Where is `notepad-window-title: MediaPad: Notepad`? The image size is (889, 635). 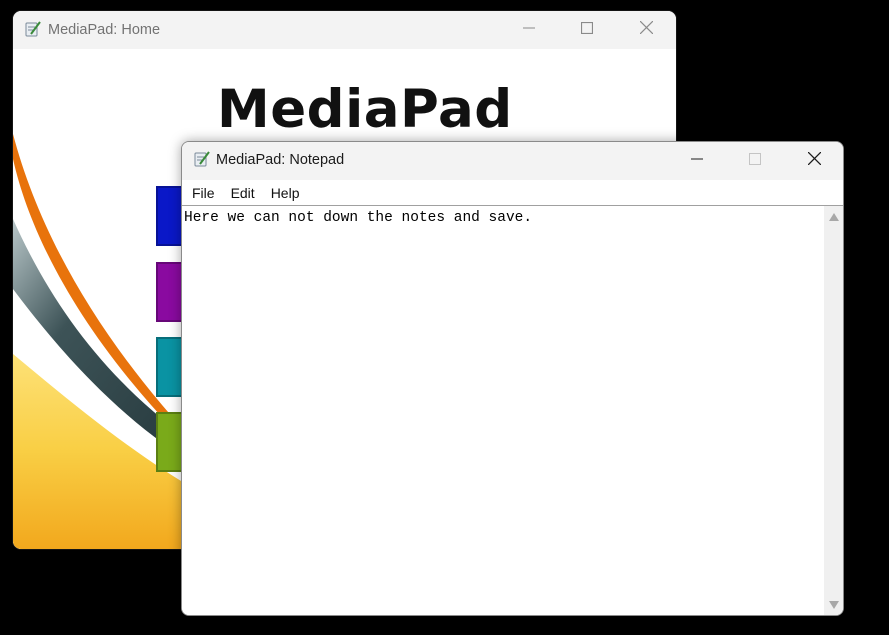
notepad-window-title: MediaPad: Notepad is located at coordinates (280, 160).